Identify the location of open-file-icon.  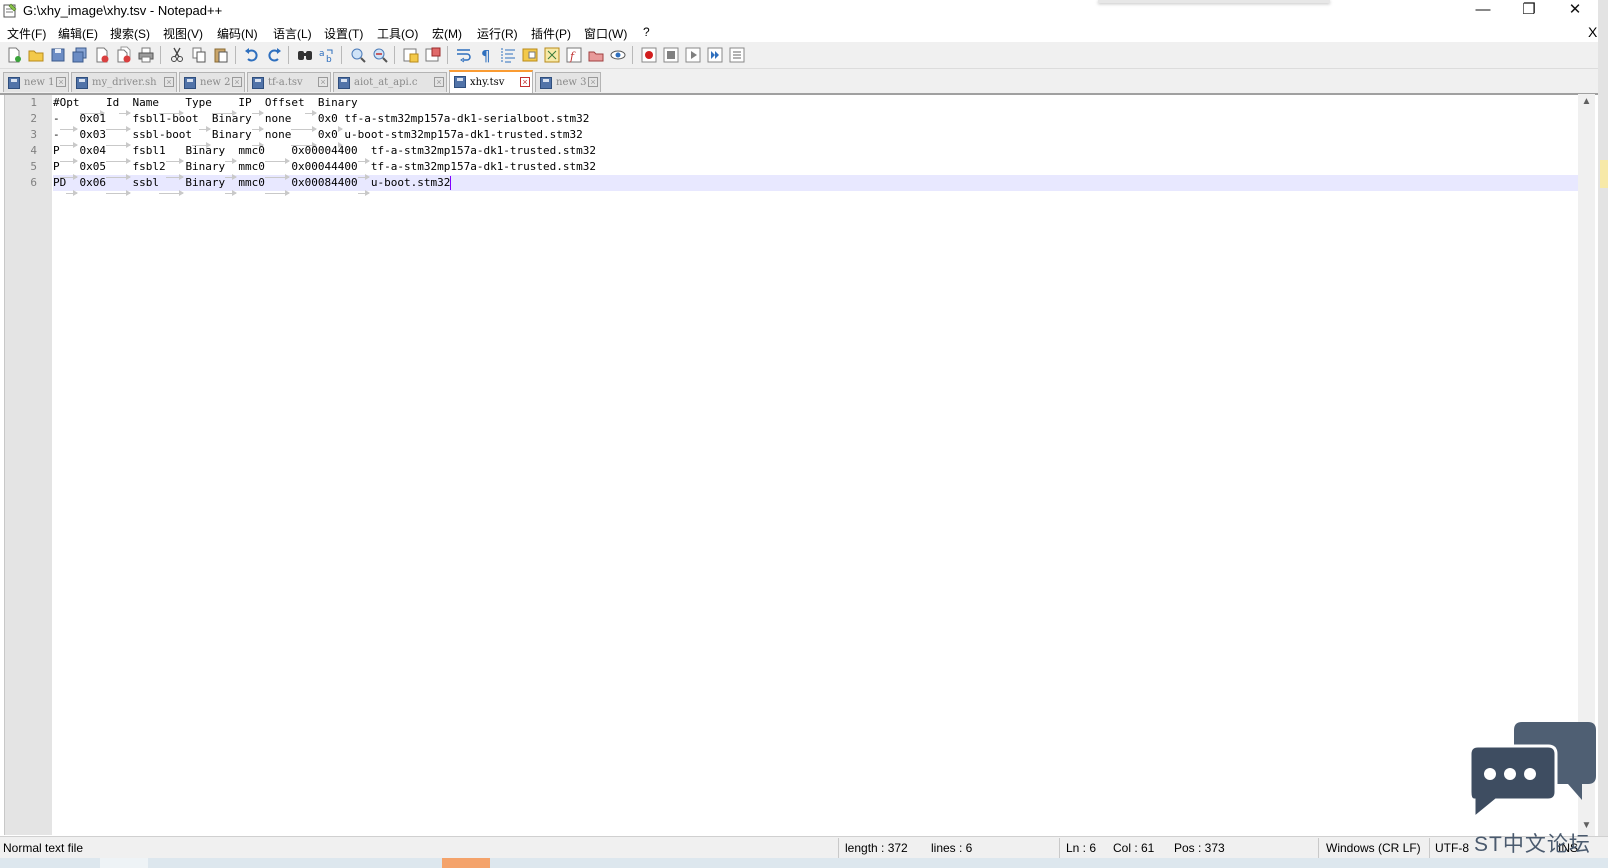
(36, 55).